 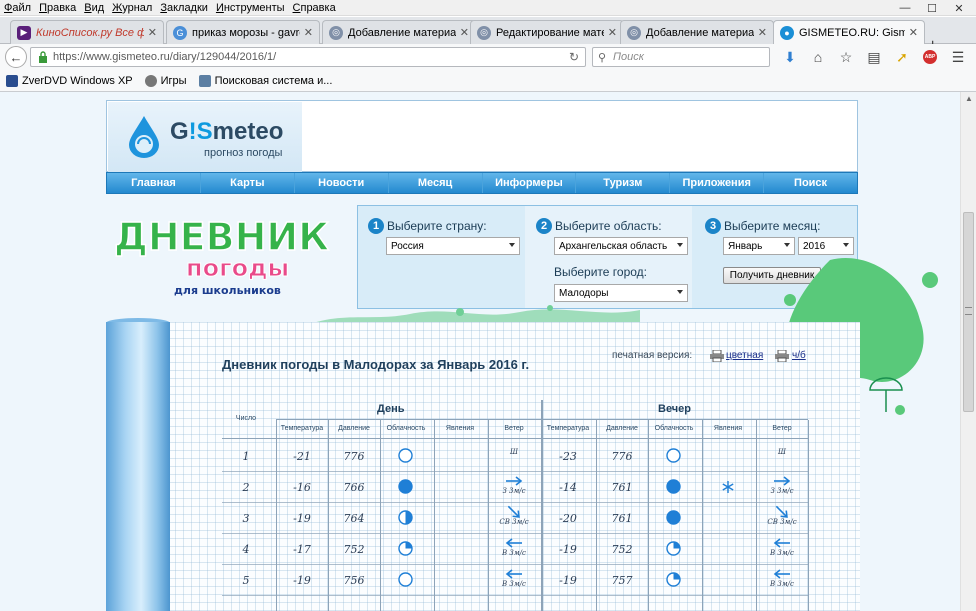 What do you see at coordinates (799, 355) in the screenshot?
I see `print-bw-link: ч/б` at bounding box center [799, 355].